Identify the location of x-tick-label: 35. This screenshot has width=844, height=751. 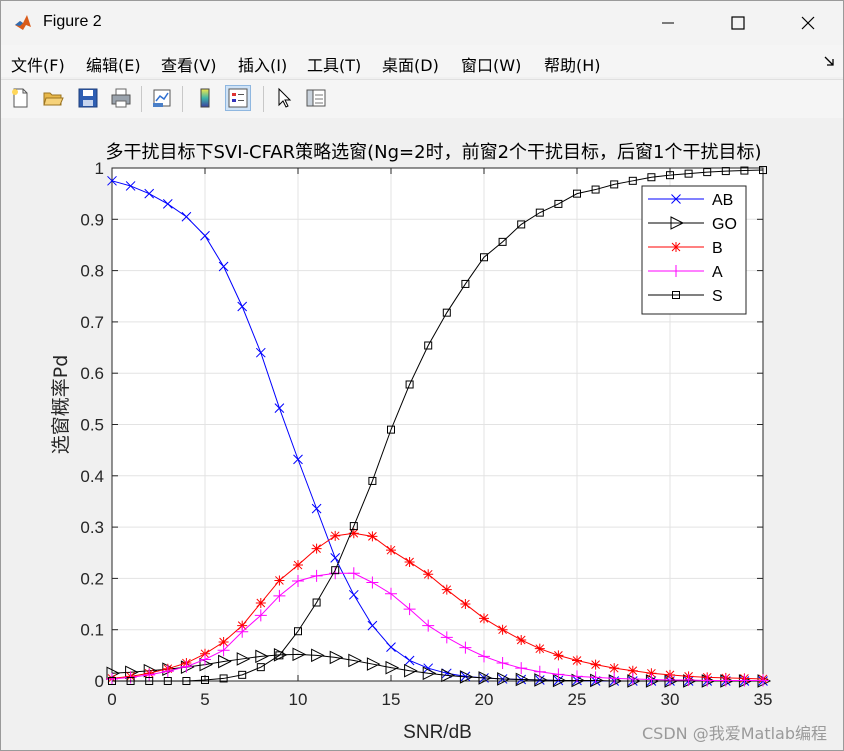
(763, 699).